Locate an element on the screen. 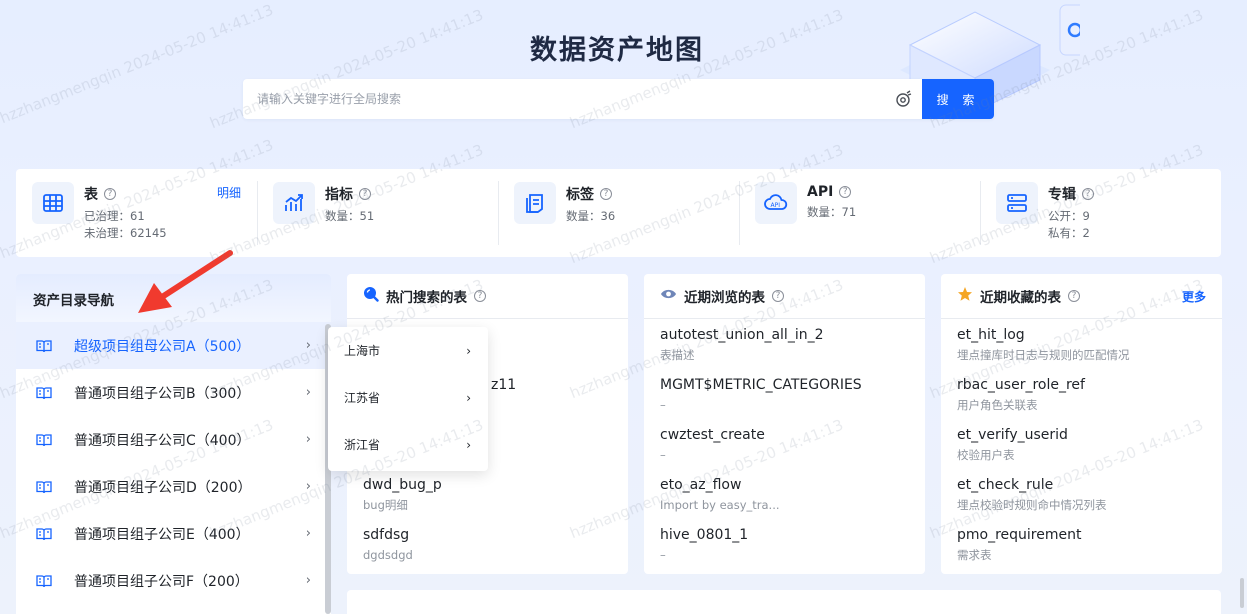 This screenshot has width=1247, height=614. table-row: et_verify_userid 校验用户表 is located at coordinates (1081, 450).